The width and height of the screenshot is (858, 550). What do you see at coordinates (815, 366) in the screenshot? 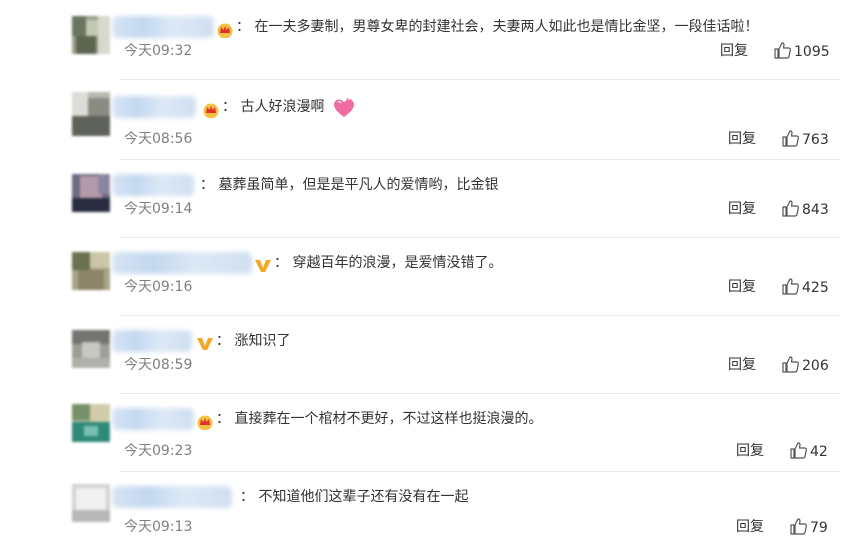
I see `like-count: 206` at bounding box center [815, 366].